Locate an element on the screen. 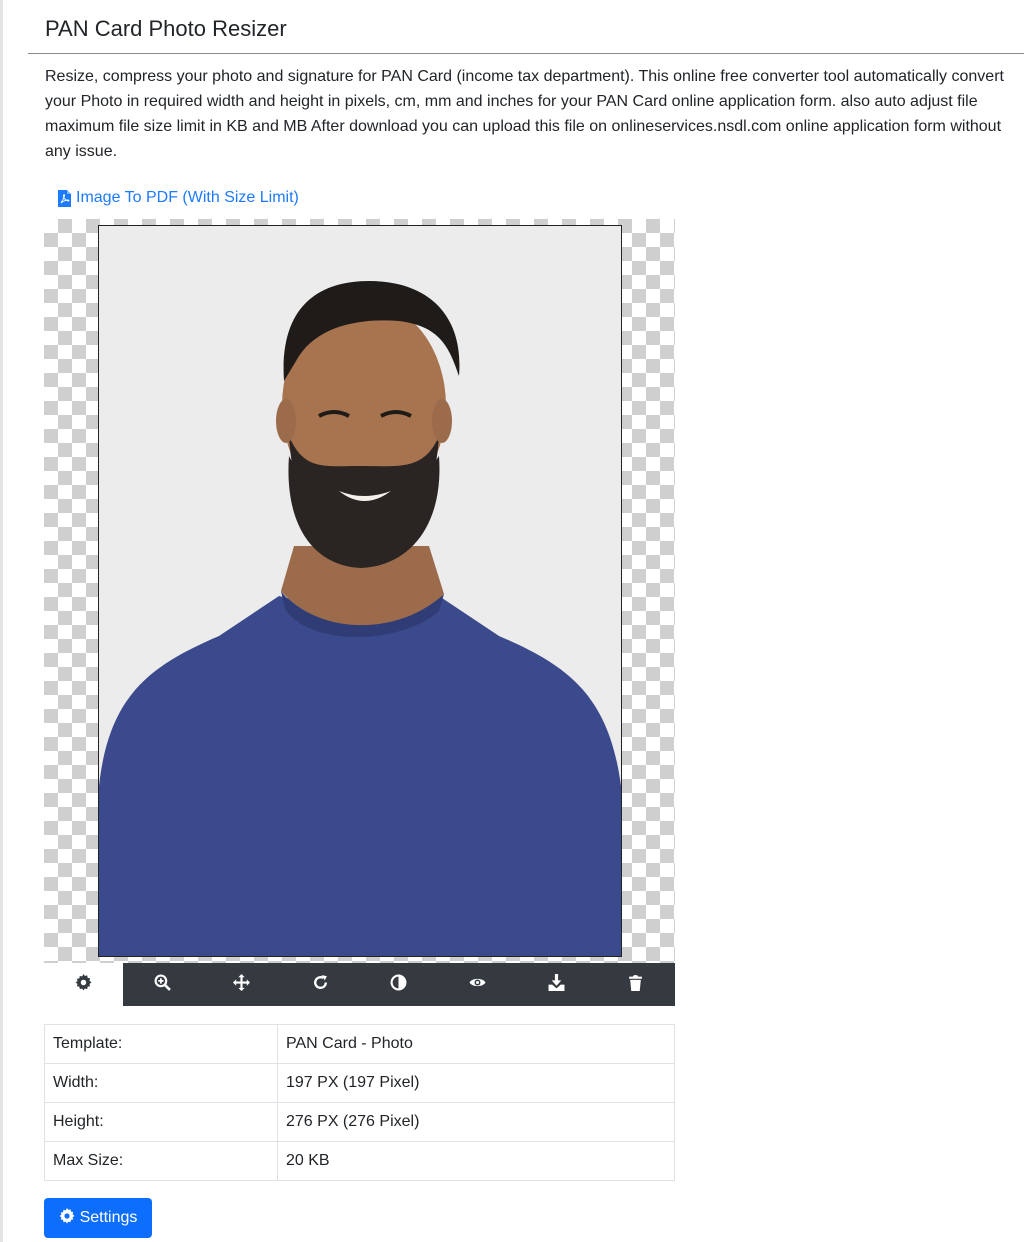 This screenshot has width=1024, height=1242. toolbar-rotate-button is located at coordinates (320, 984).